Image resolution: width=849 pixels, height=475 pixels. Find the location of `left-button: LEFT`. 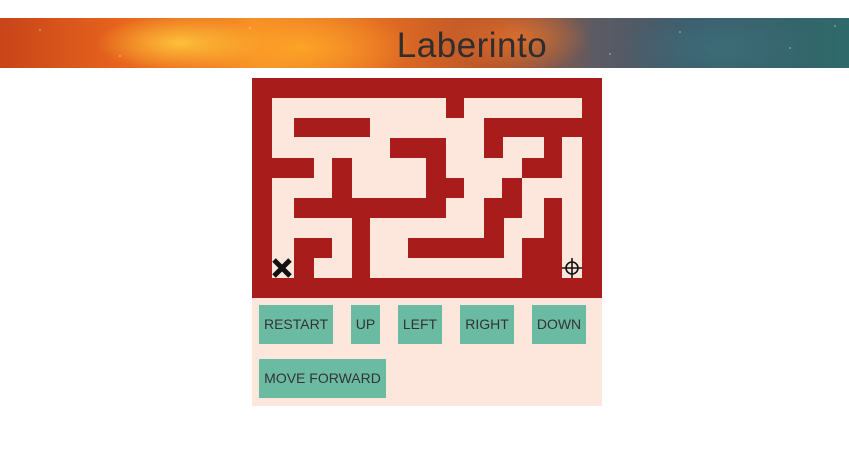

left-button: LEFT is located at coordinates (420, 324).